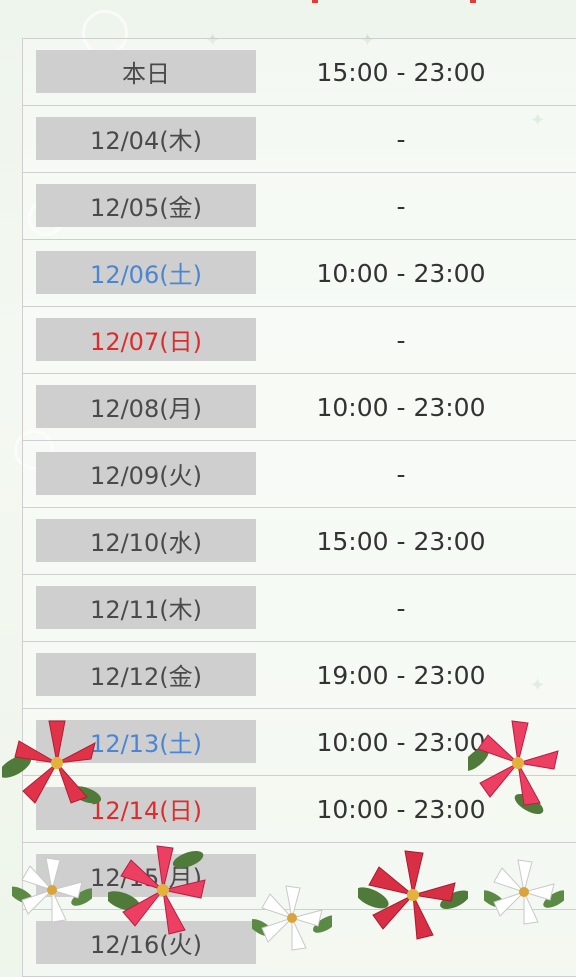 The width and height of the screenshot is (576, 977). What do you see at coordinates (146, 607) in the screenshot?
I see `schedule-date: 12/11(木)` at bounding box center [146, 607].